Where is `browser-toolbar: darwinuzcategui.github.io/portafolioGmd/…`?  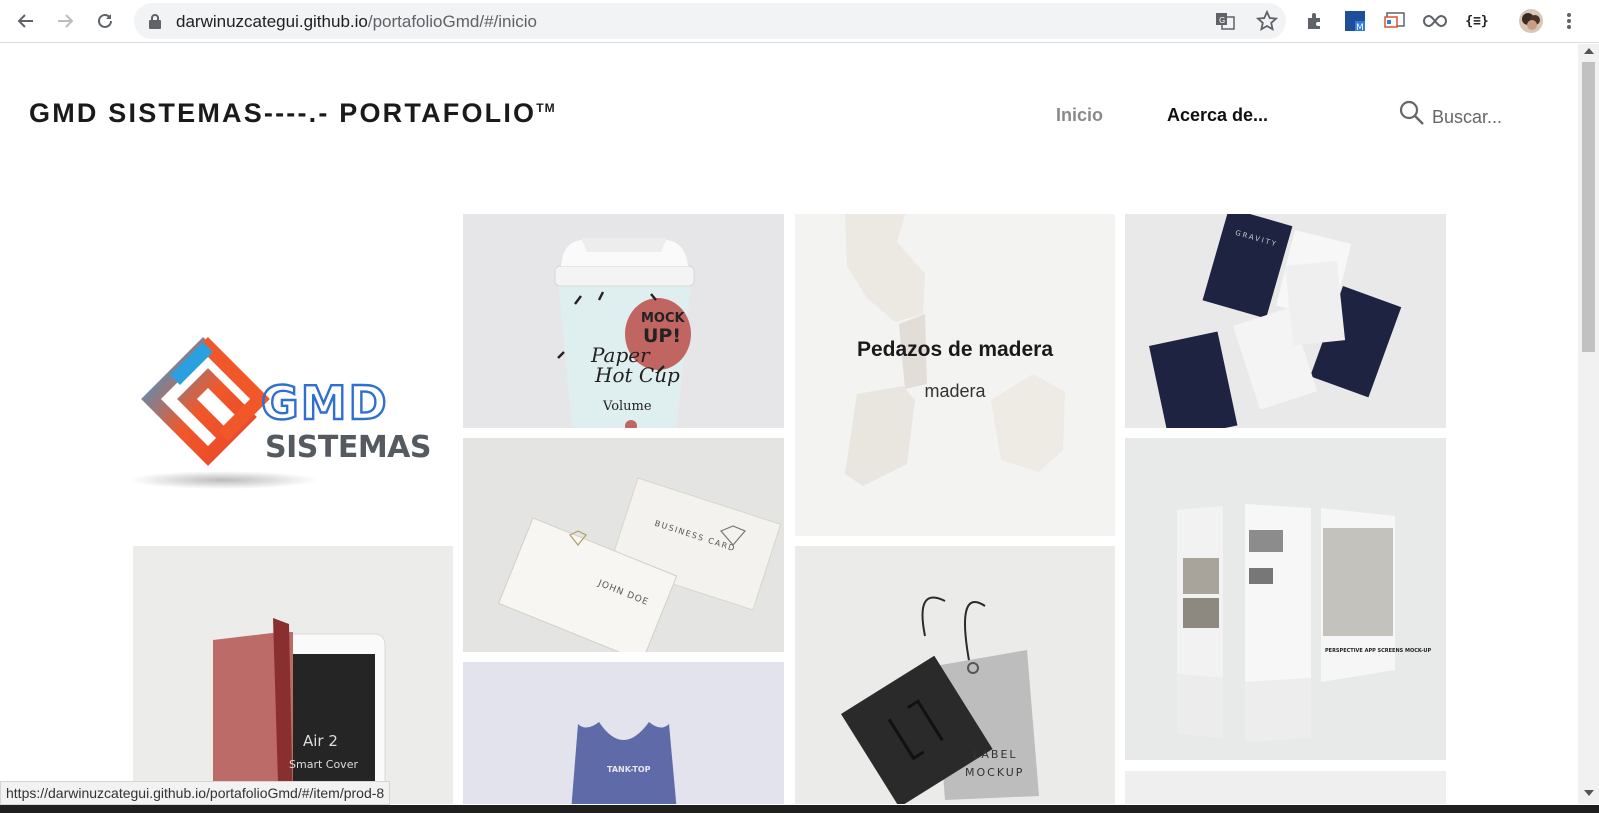 browser-toolbar: darwinuzcategui.github.io/portafolioGmd/… is located at coordinates (799, 21).